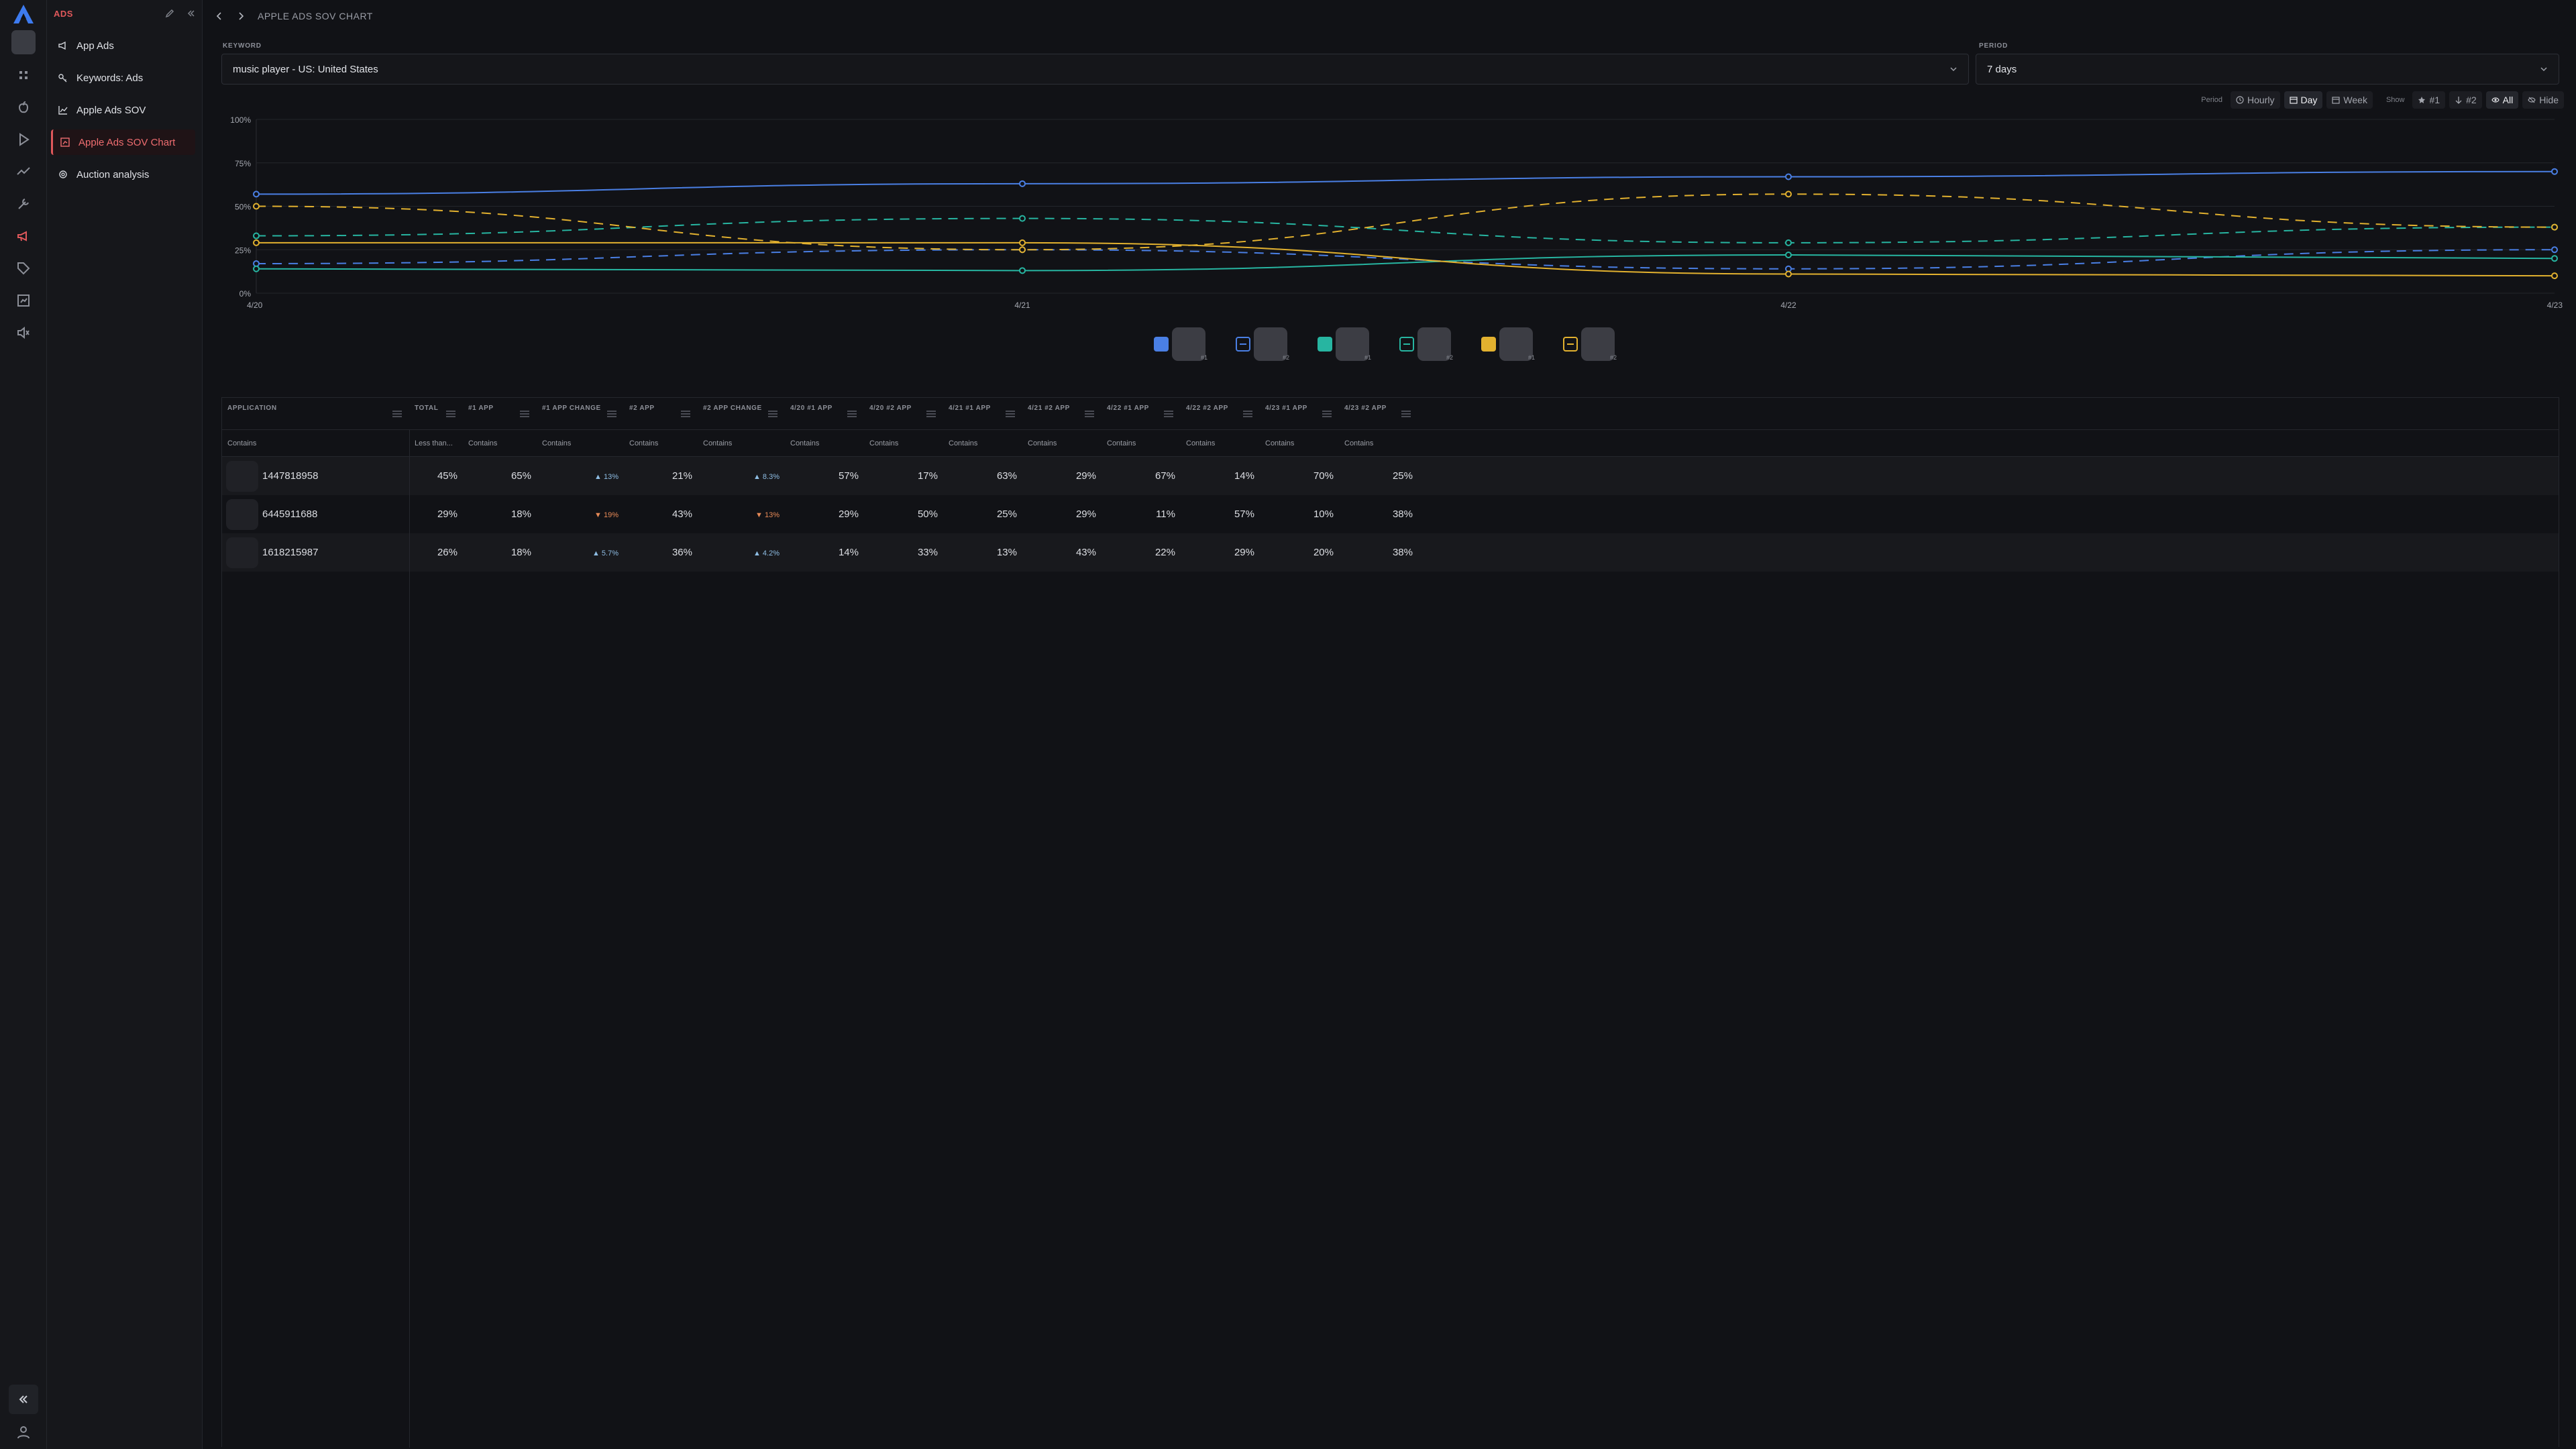  Describe the element at coordinates (23, 75) in the screenshot. I see `grid-icon` at that location.